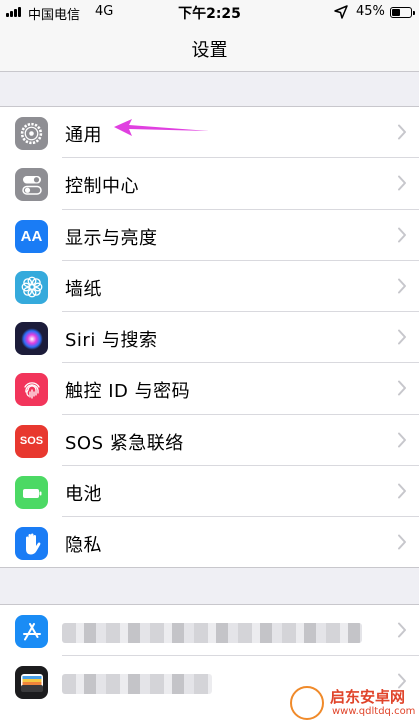 This screenshot has width=419, height=722. Describe the element at coordinates (31, 544) in the screenshot. I see `hand-icon` at that location.